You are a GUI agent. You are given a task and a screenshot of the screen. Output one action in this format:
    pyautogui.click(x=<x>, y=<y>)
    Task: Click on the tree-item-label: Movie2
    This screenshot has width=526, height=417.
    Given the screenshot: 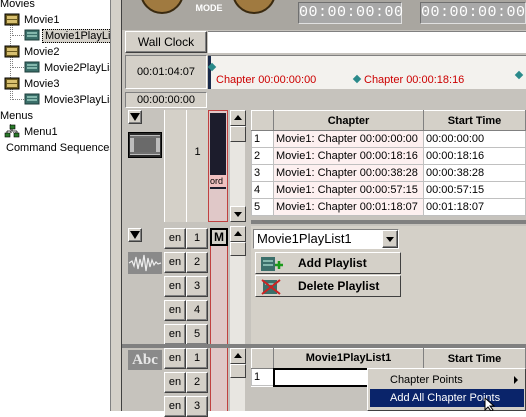 What is the action you would take?
    pyautogui.click(x=42, y=52)
    